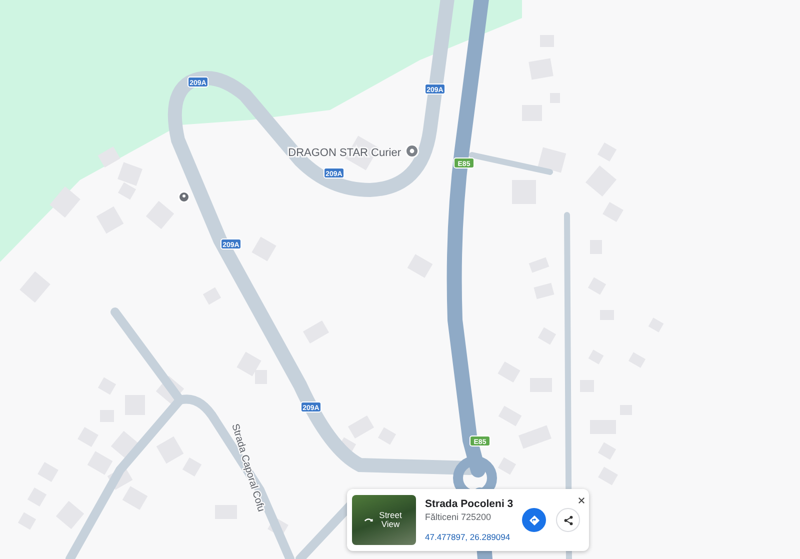 Image resolution: width=800 pixels, height=559 pixels. Describe the element at coordinates (247, 468) in the screenshot. I see `street-label: Strada Caporal Cofu` at that location.